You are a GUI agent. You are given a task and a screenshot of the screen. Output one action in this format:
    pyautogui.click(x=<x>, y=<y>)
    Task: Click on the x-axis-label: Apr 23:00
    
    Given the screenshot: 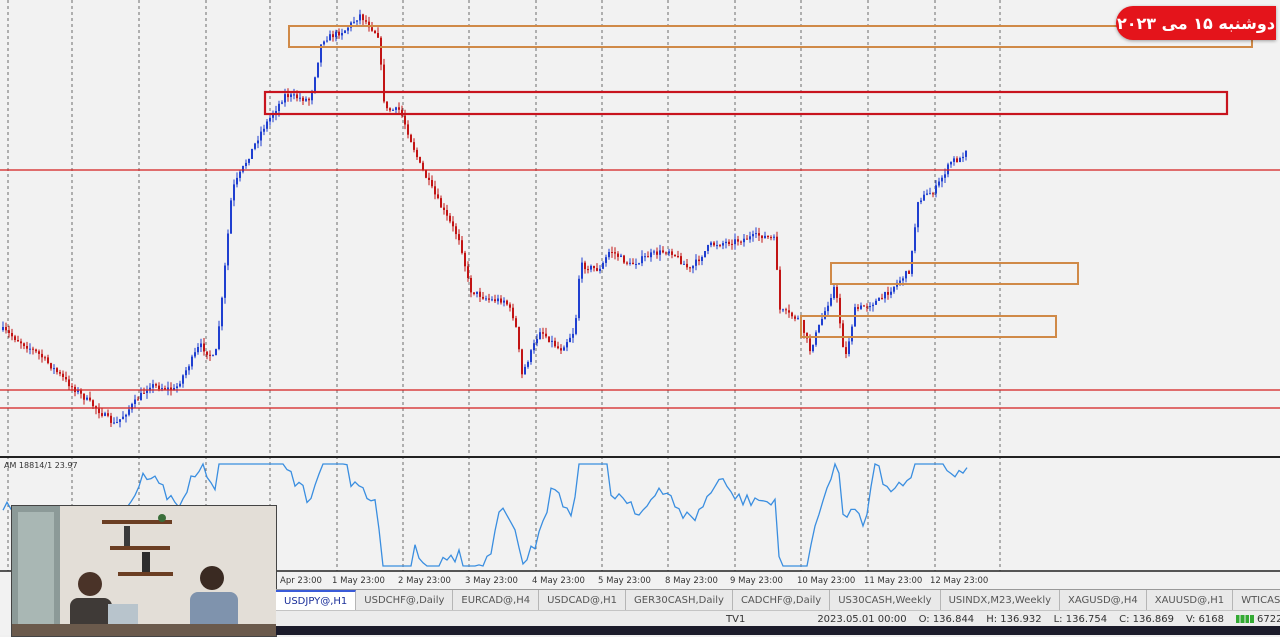 What is the action you would take?
    pyautogui.click(x=301, y=581)
    